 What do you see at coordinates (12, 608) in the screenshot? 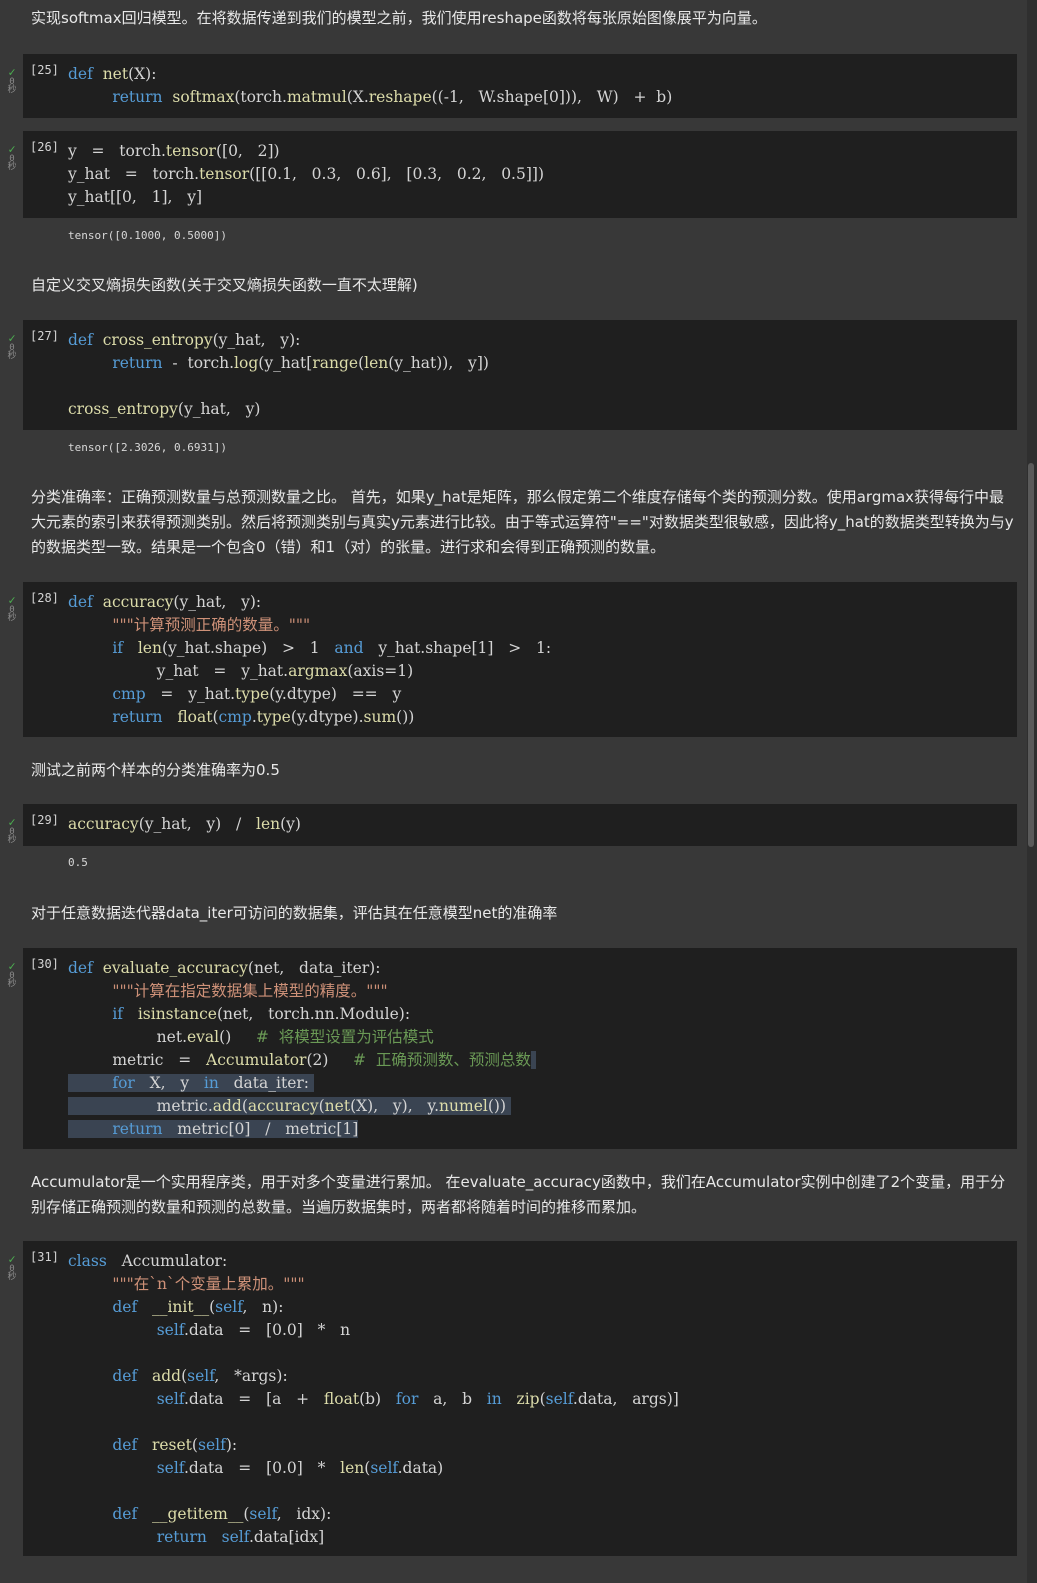
I see `cell-status-28: ✓ 0 秒` at bounding box center [12, 608].